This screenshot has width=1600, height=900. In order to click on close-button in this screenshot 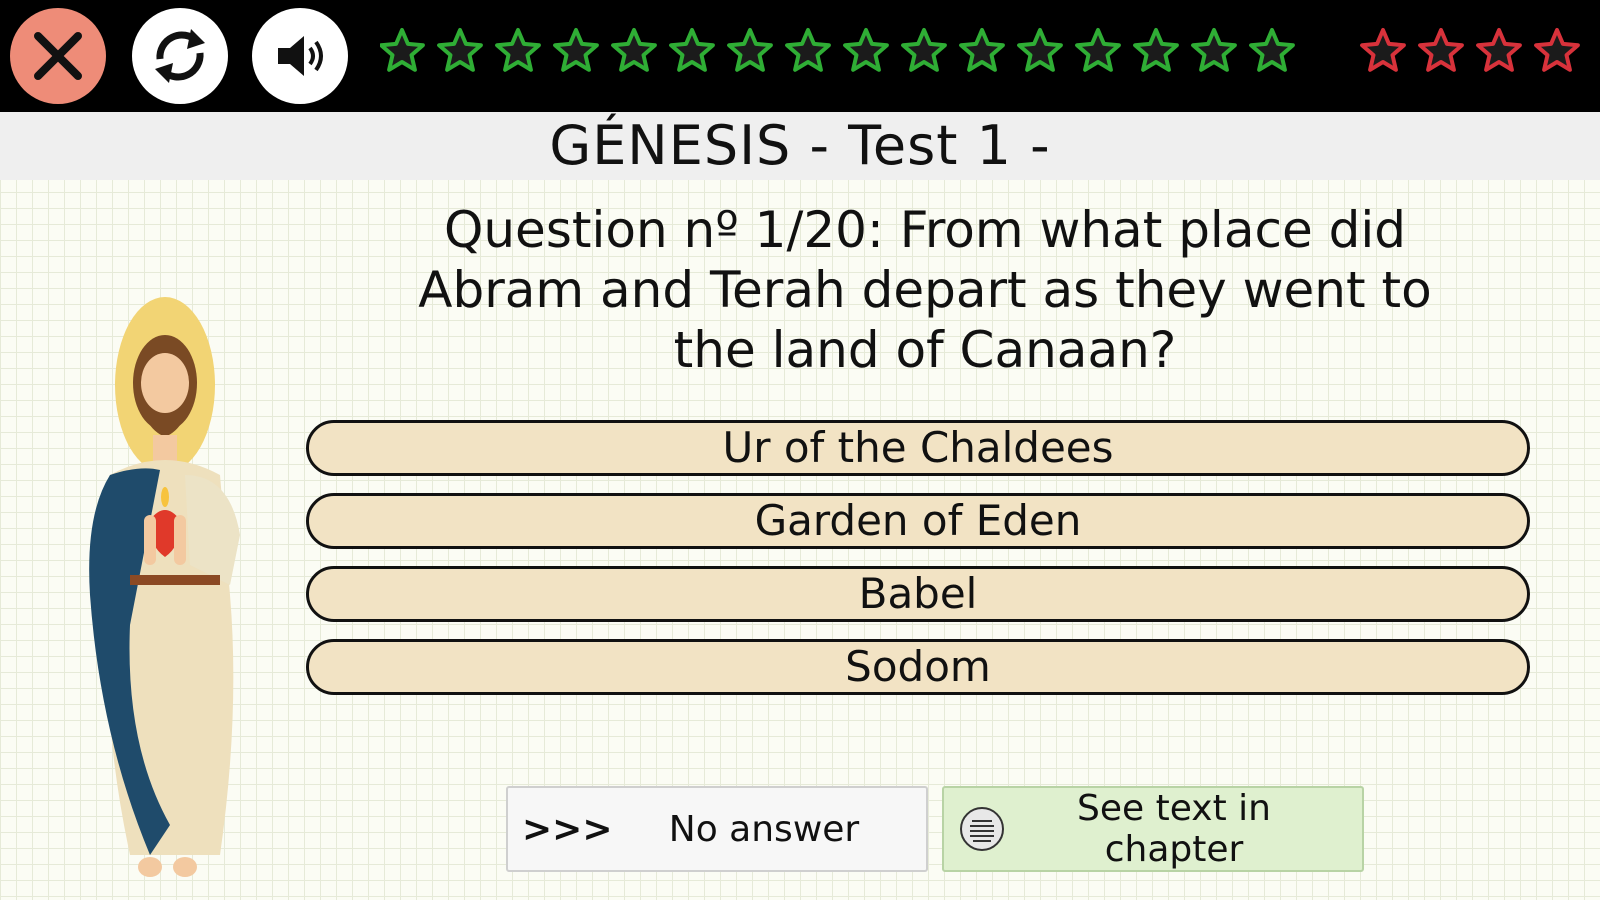, I will do `click(58, 56)`.